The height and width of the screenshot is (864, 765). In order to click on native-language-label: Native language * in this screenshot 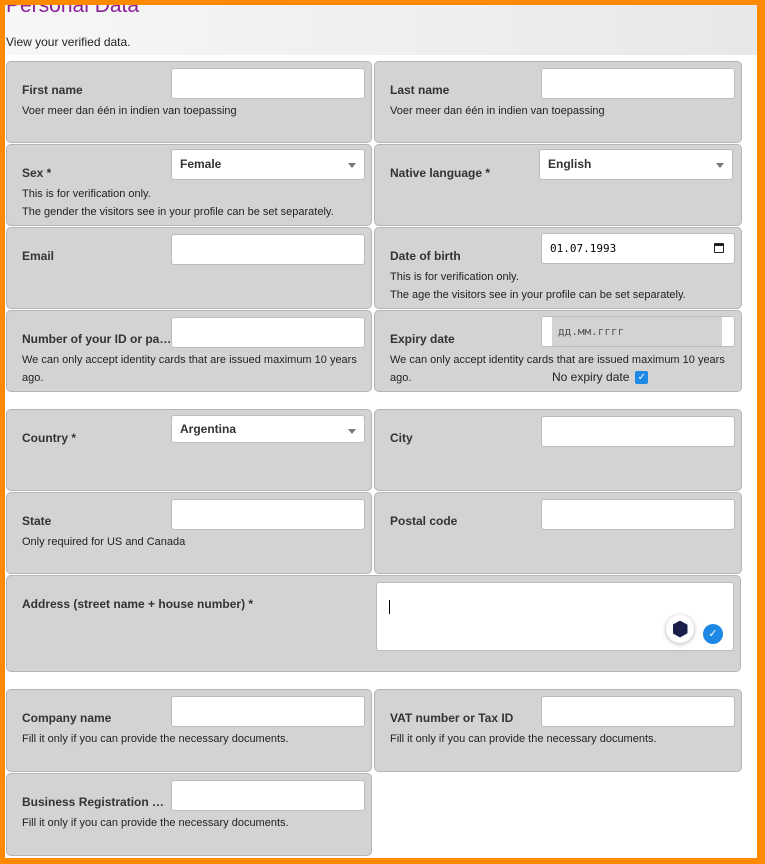, I will do `click(440, 173)`.